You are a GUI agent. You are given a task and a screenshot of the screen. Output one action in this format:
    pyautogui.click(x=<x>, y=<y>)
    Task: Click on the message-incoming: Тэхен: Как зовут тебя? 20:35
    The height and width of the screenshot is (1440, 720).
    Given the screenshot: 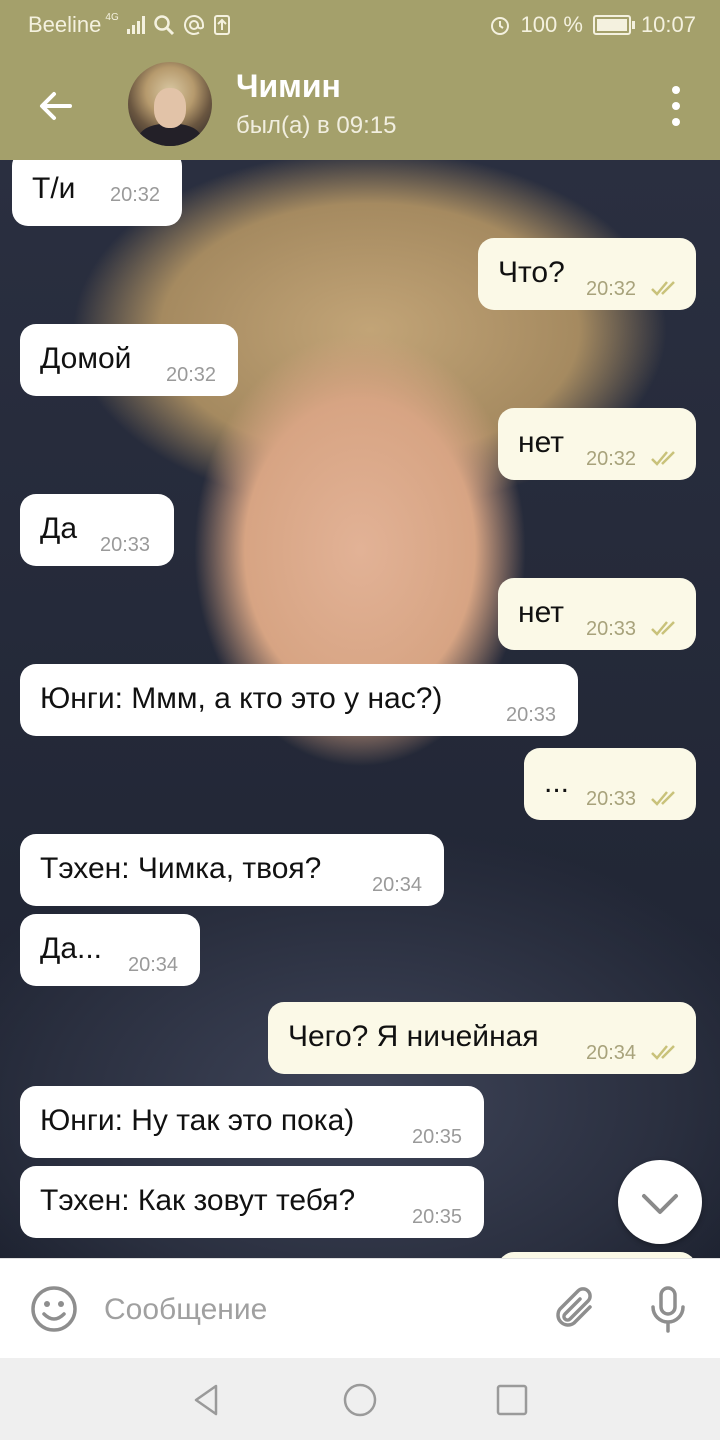 What is the action you would take?
    pyautogui.click(x=252, y=1202)
    